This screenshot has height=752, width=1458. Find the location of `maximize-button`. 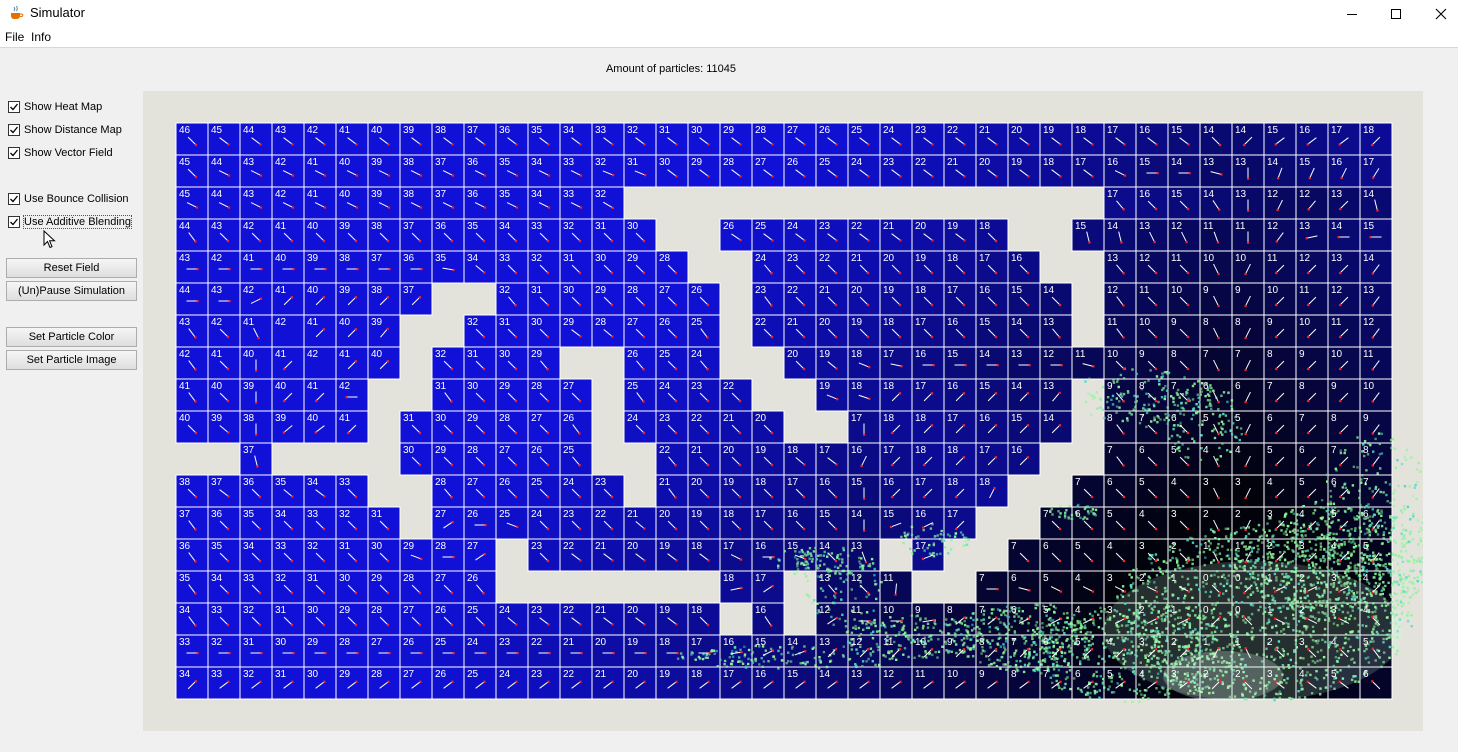

maximize-button is located at coordinates (1396, 13).